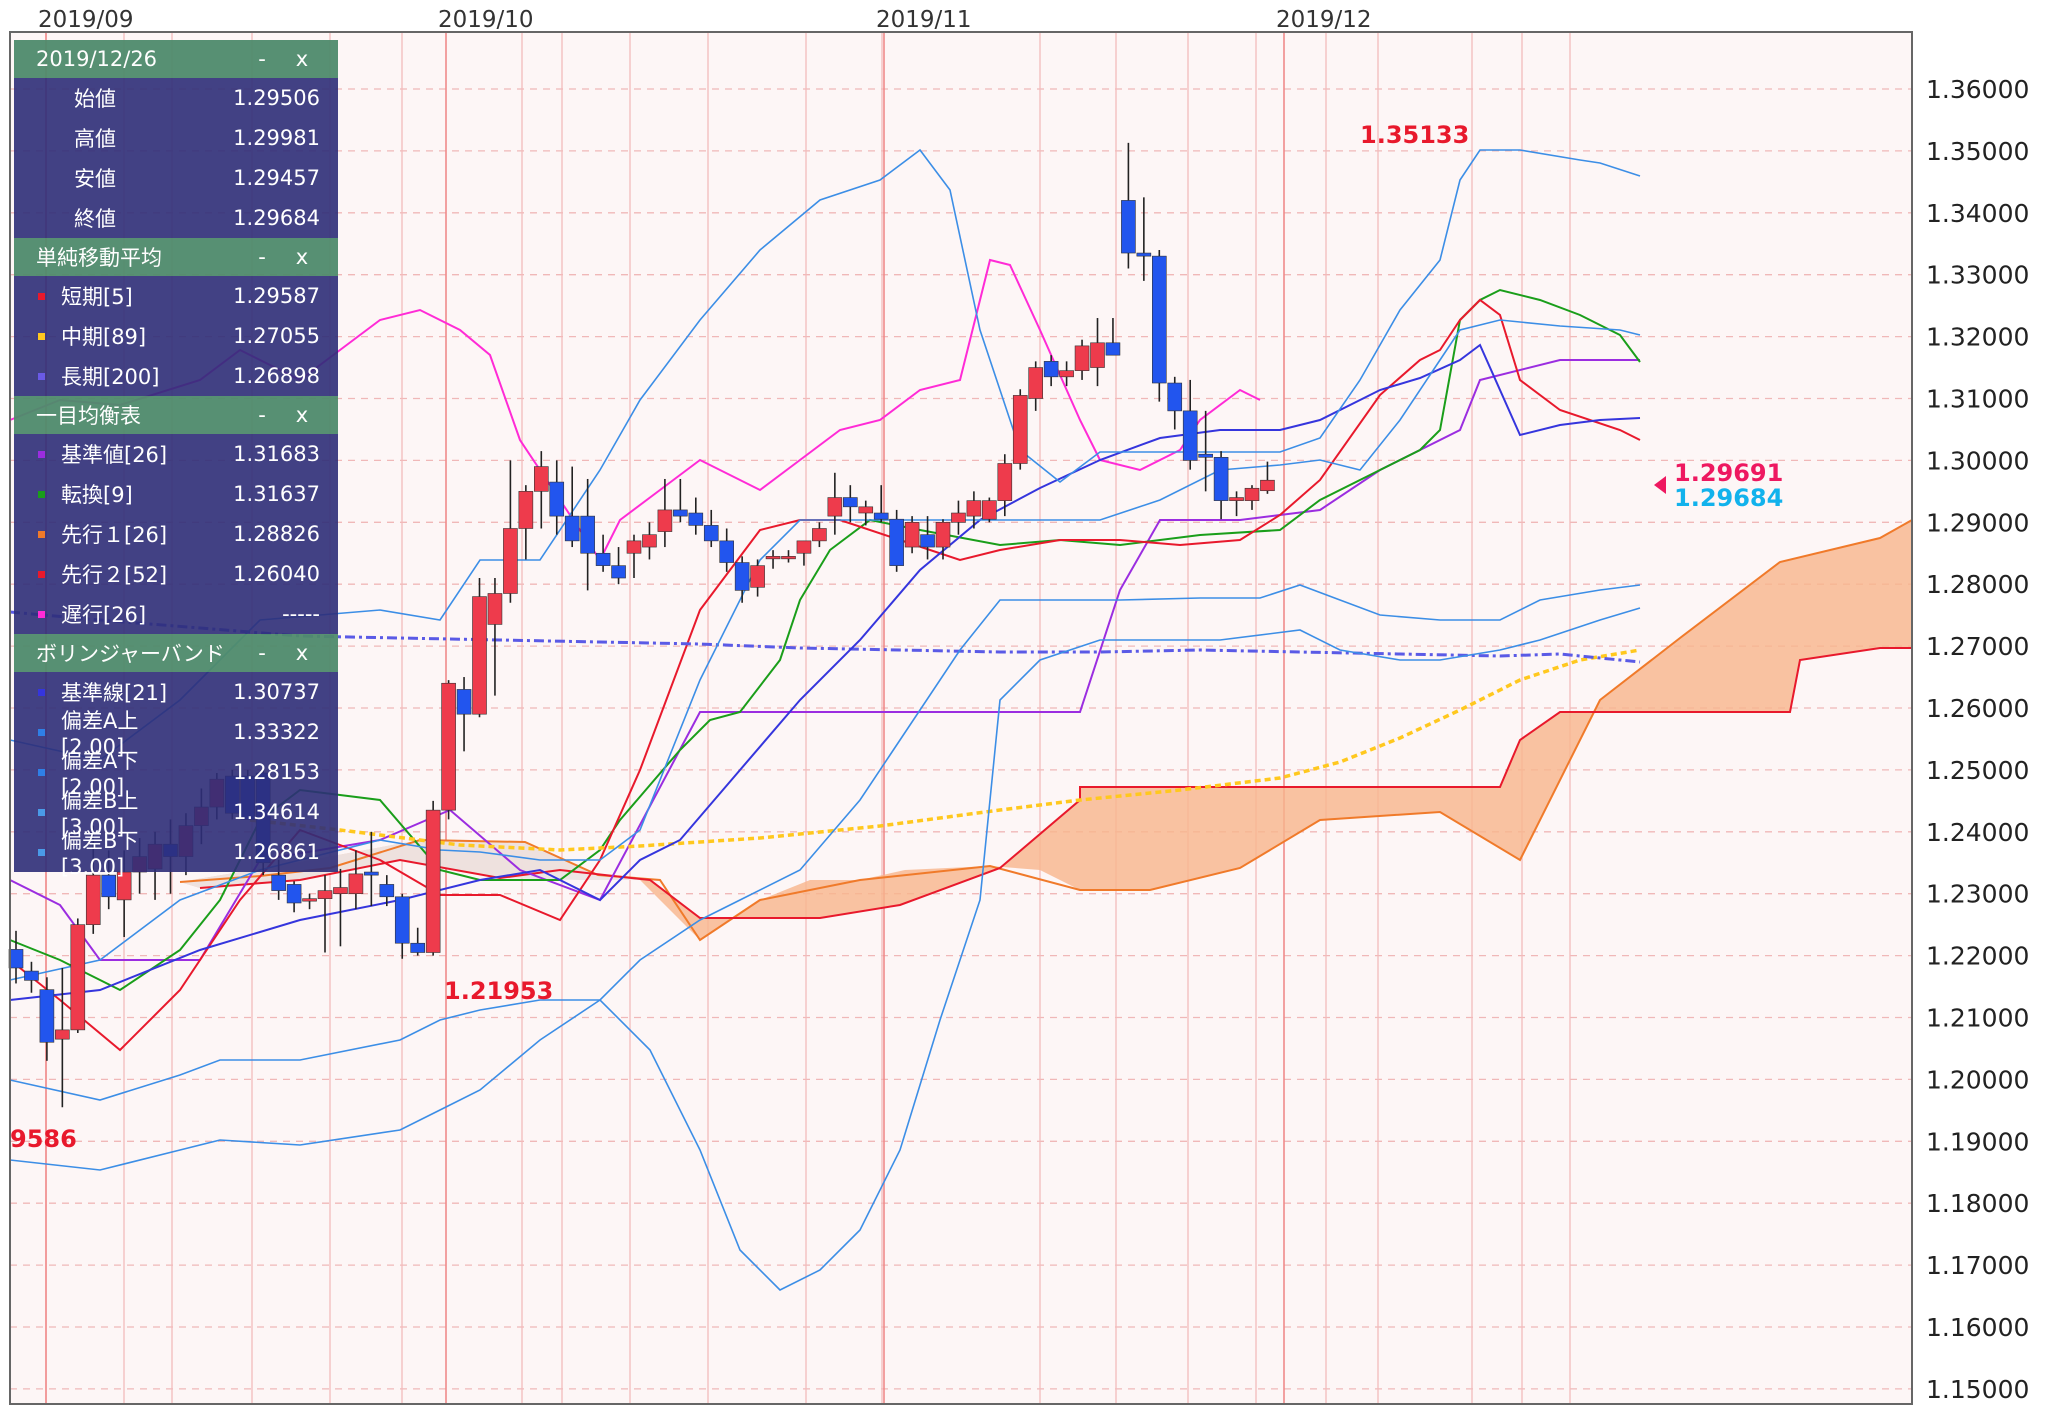  Describe the element at coordinates (97, 297) in the screenshot. I see `sma-label: 短期[5]` at that location.